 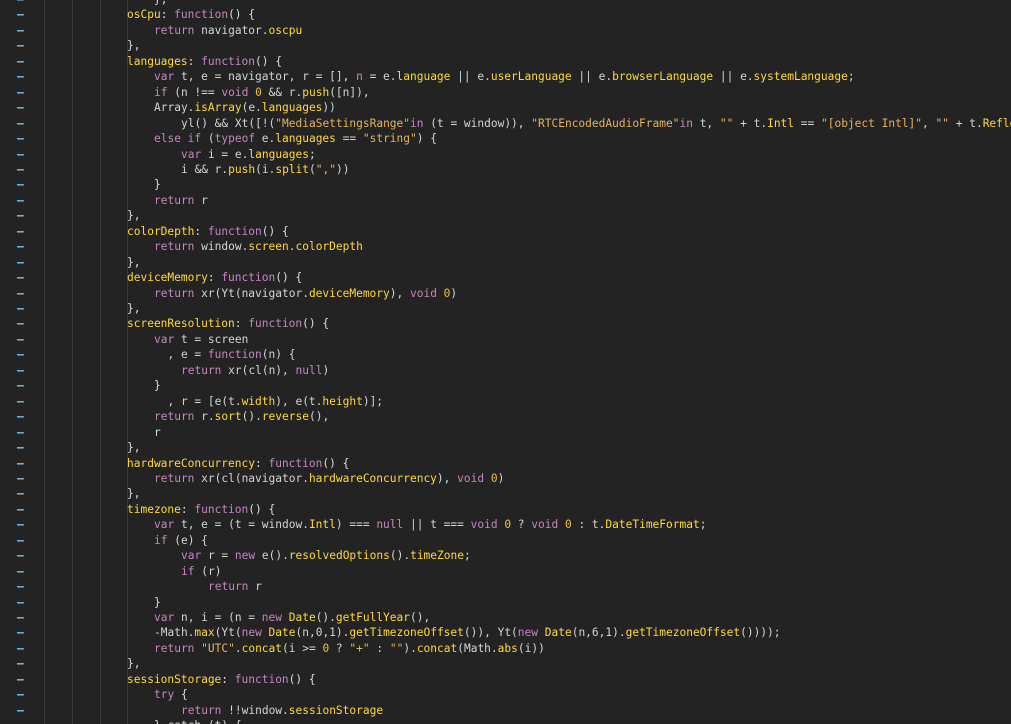 What do you see at coordinates (505, 277) in the screenshot?
I see `code-line: – deviceMemory: function() {` at bounding box center [505, 277].